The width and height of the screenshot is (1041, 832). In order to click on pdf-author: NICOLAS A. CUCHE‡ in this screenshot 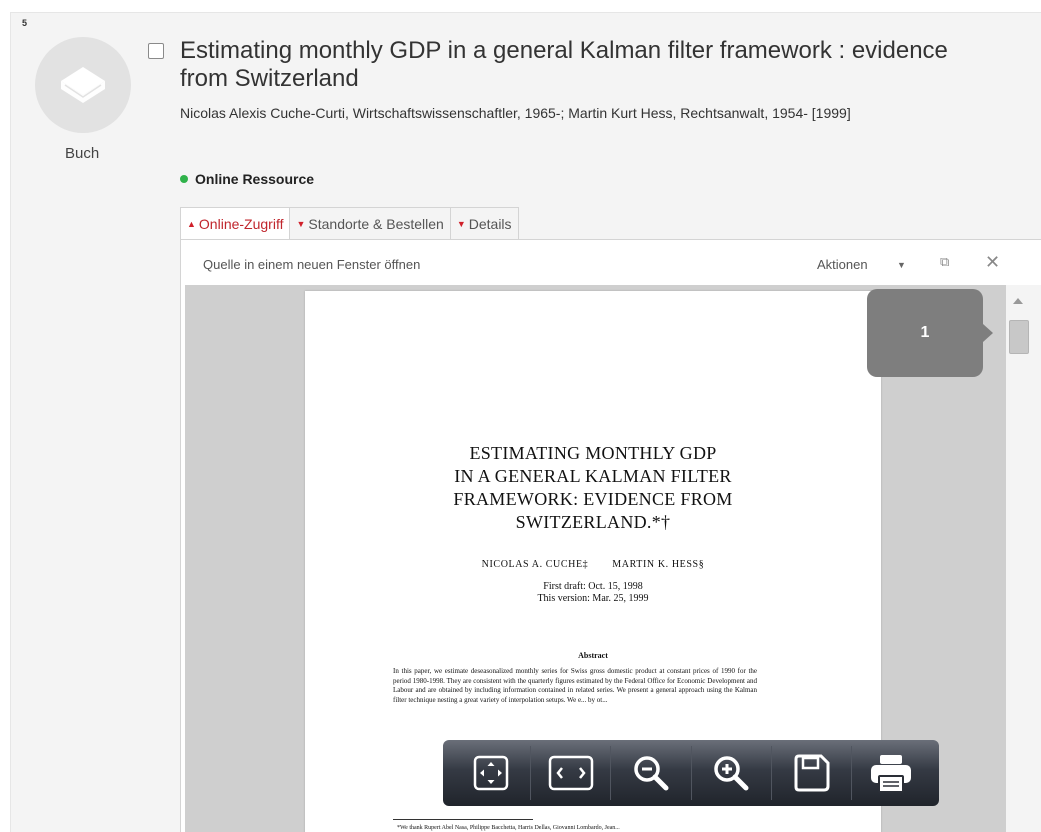, I will do `click(535, 564)`.